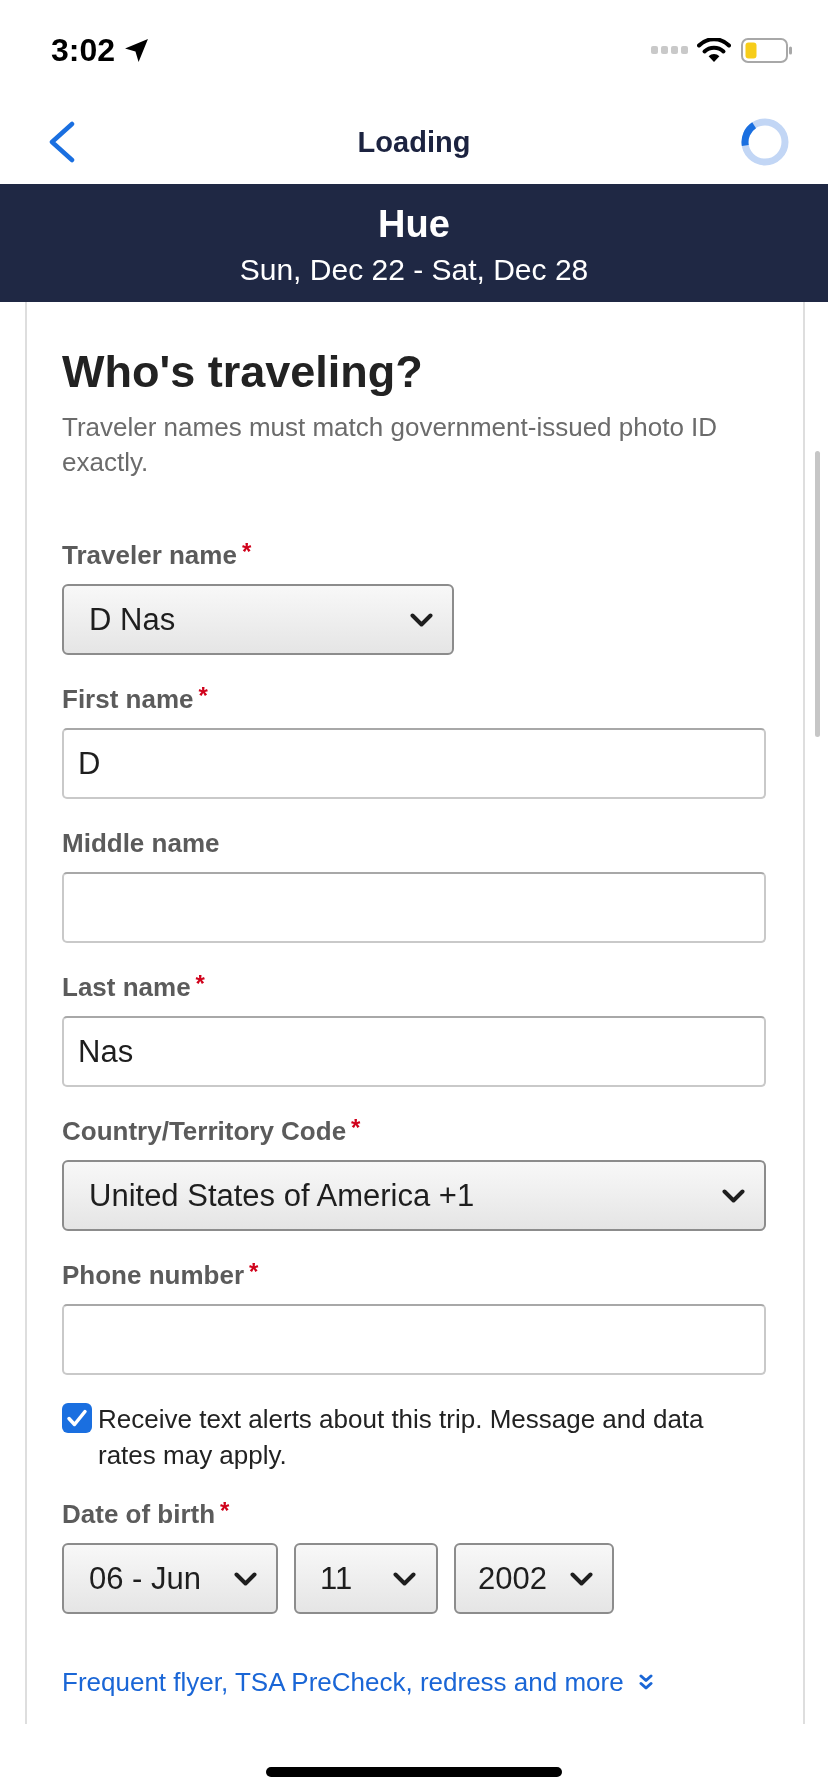  I want to click on field-label: Phone number, so click(153, 1275).